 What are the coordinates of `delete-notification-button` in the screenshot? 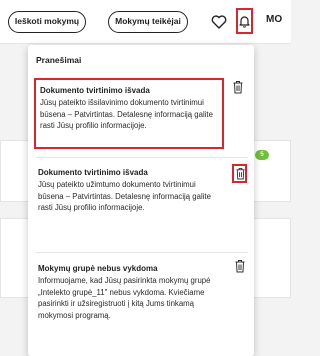 It's located at (239, 173).